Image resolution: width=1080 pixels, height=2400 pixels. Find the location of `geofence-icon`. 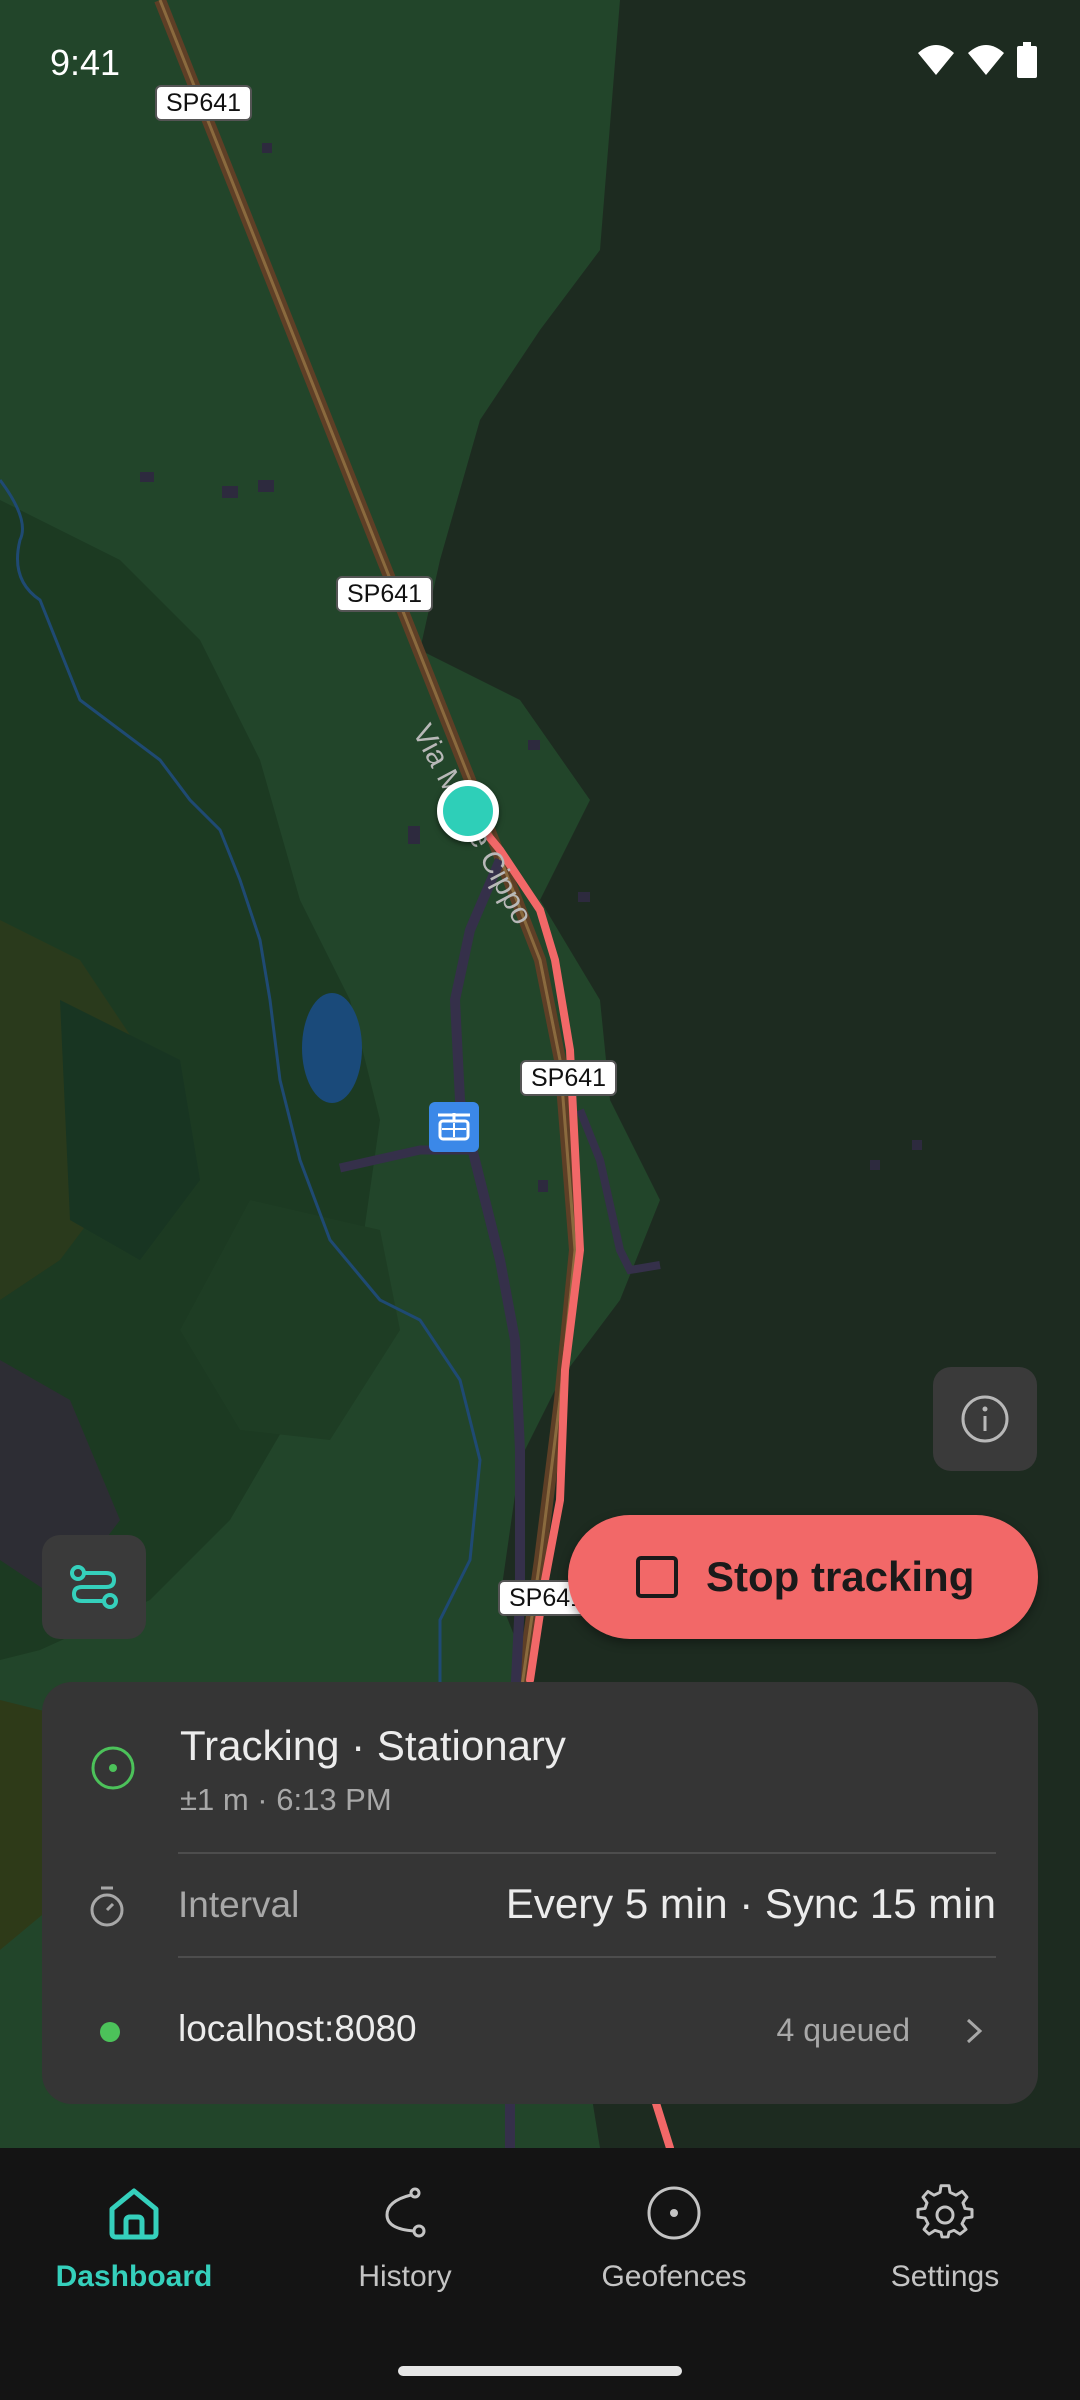

geofence-icon is located at coordinates (674, 2213).